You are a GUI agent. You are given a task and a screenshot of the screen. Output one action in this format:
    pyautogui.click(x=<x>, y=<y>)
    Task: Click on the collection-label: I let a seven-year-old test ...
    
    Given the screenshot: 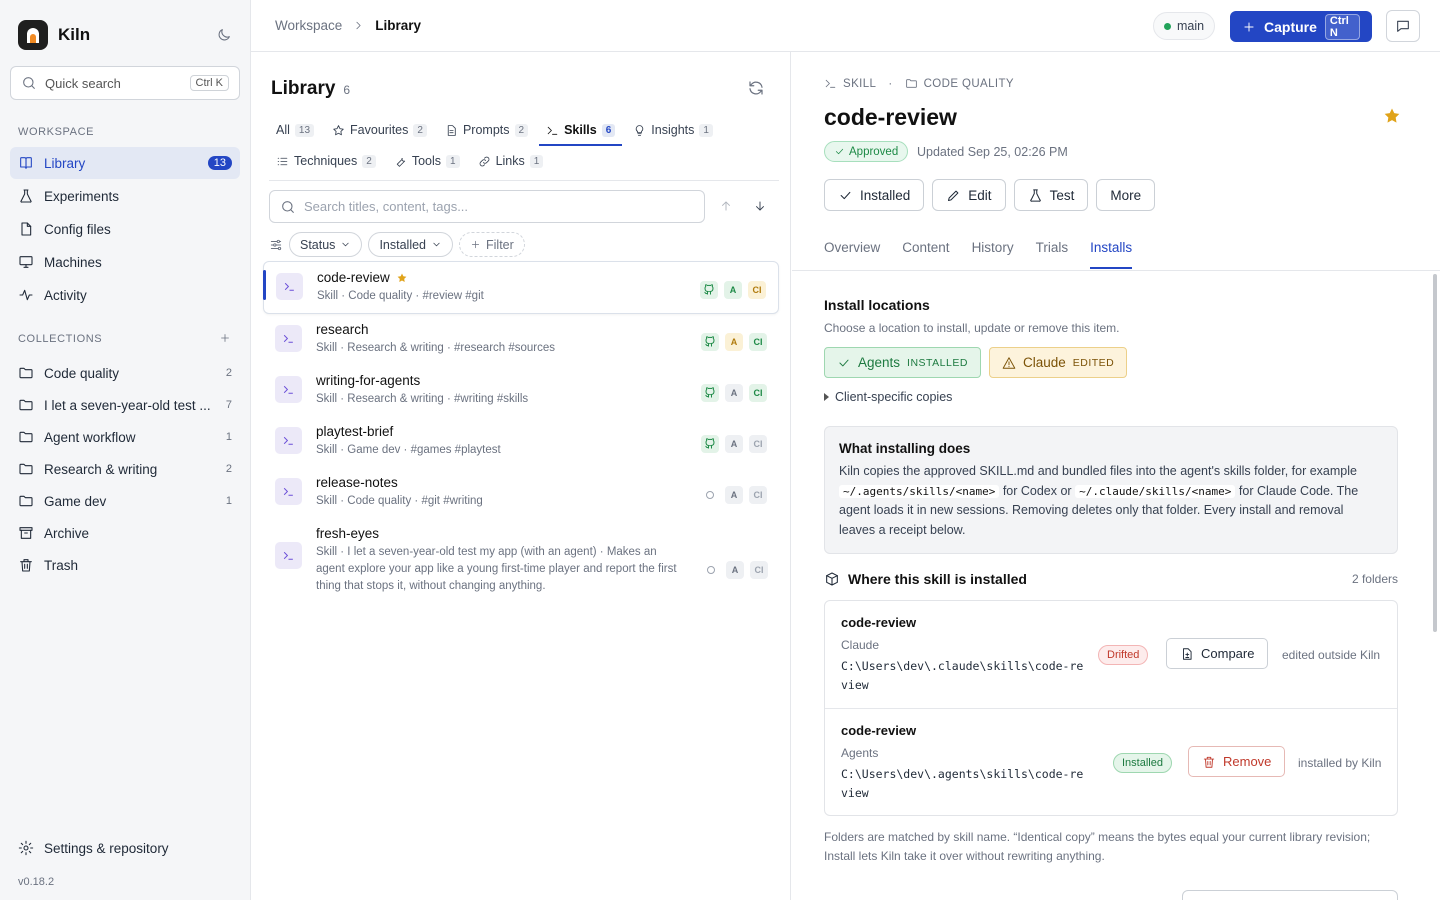 What is the action you would take?
    pyautogui.click(x=127, y=405)
    